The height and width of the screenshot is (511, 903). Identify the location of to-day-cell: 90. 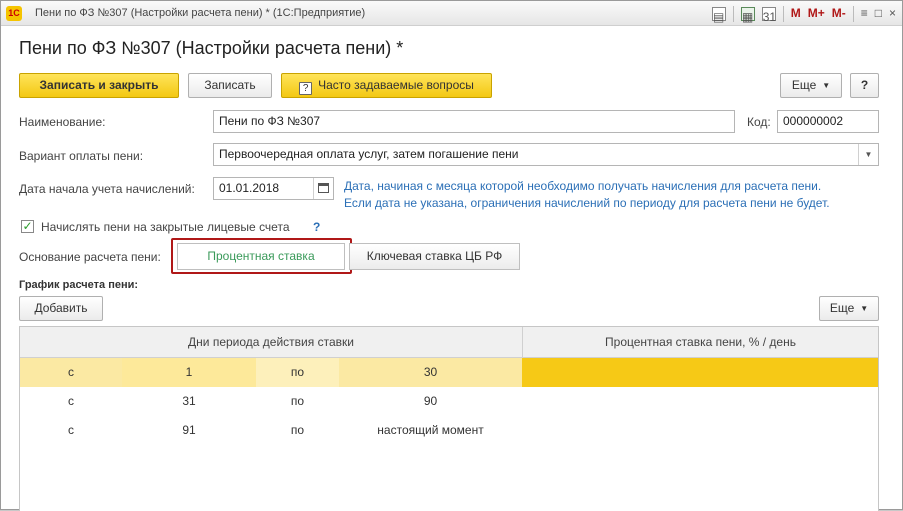
(430, 401).